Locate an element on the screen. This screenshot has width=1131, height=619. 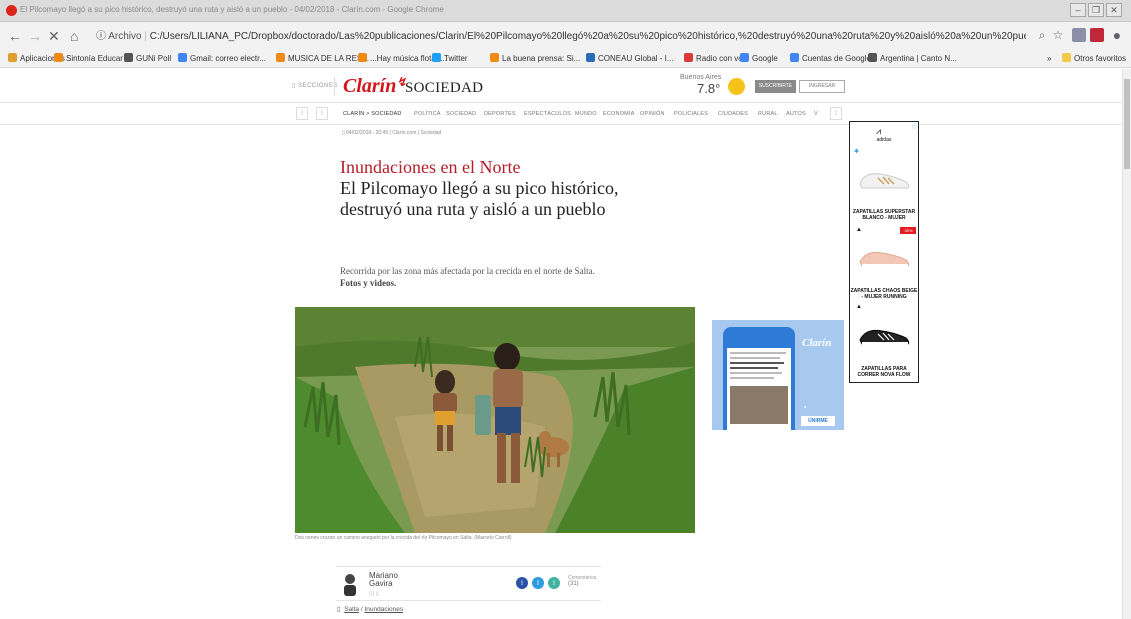
nav-item: POLÍTICA is located at coordinates (427, 114).